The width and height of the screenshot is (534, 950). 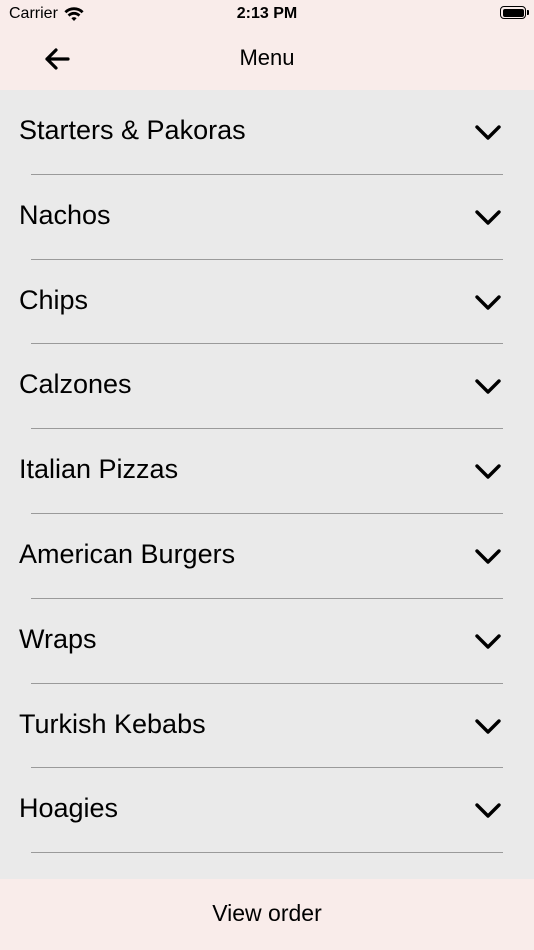 What do you see at coordinates (132, 130) in the screenshot?
I see `category-label: Starters & Pakoras` at bounding box center [132, 130].